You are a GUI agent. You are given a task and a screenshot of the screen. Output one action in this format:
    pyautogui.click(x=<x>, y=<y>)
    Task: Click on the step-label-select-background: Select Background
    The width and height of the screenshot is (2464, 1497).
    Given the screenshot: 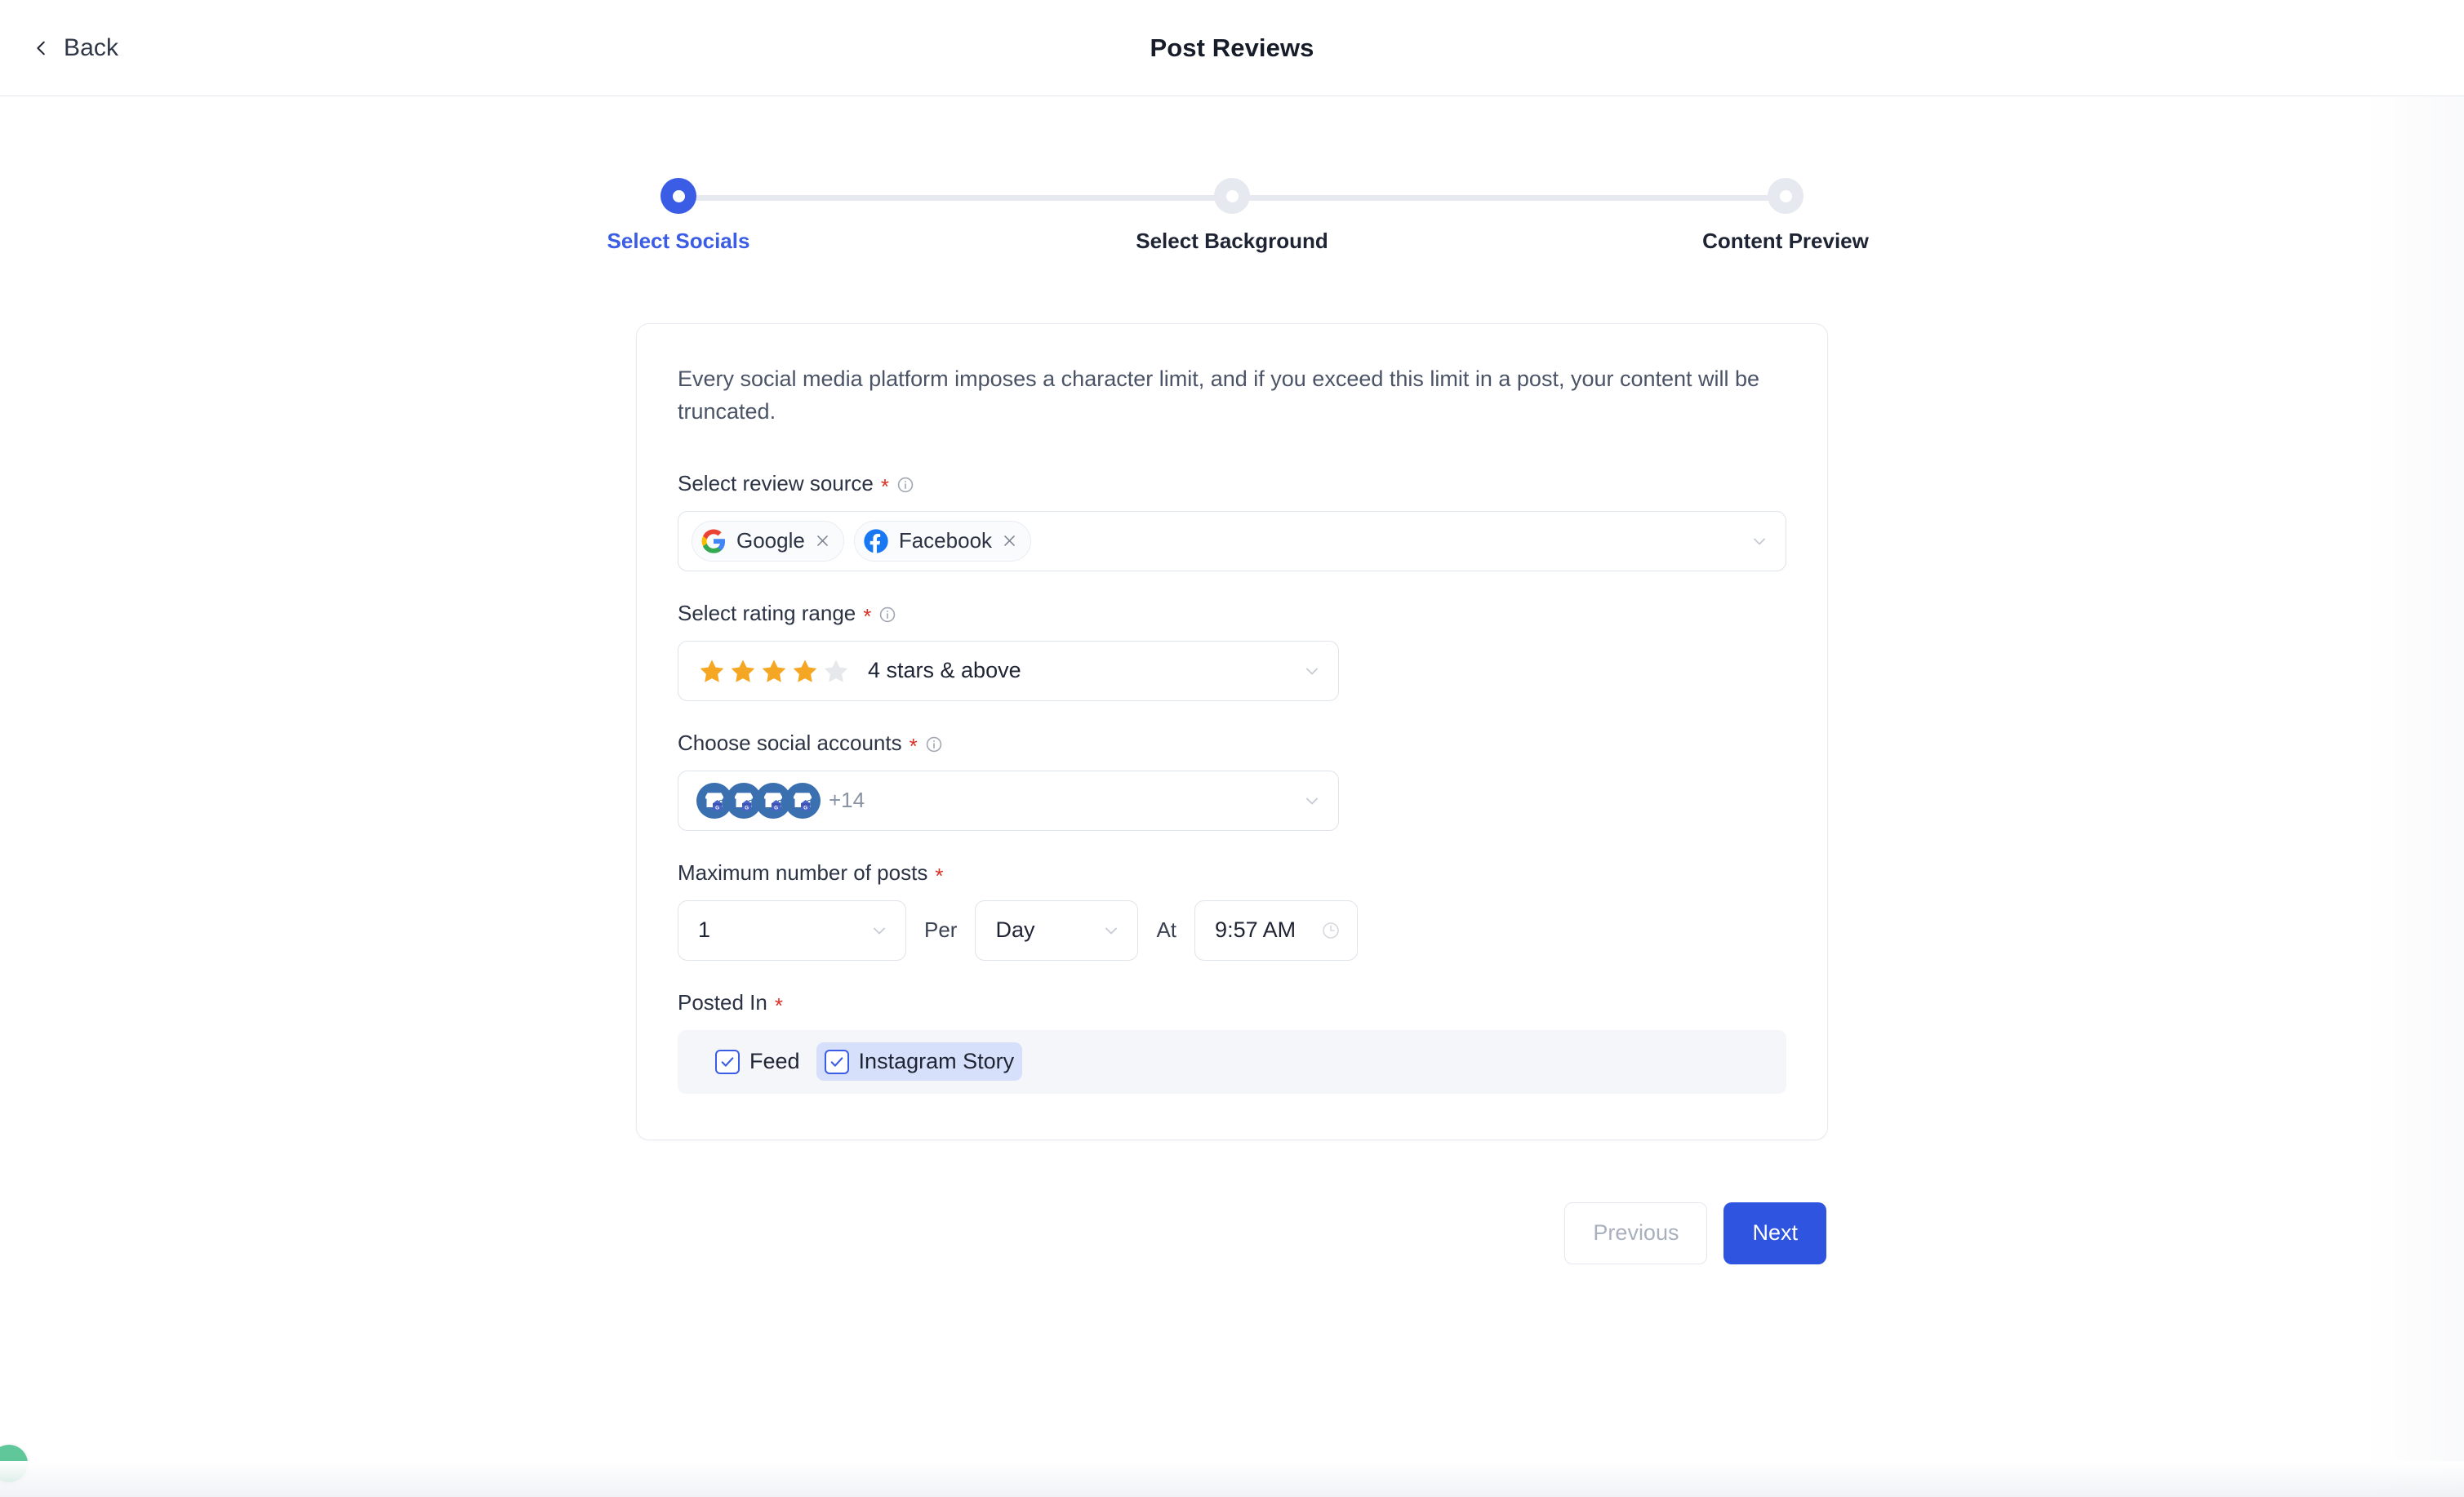 What is the action you would take?
    pyautogui.click(x=1232, y=241)
    